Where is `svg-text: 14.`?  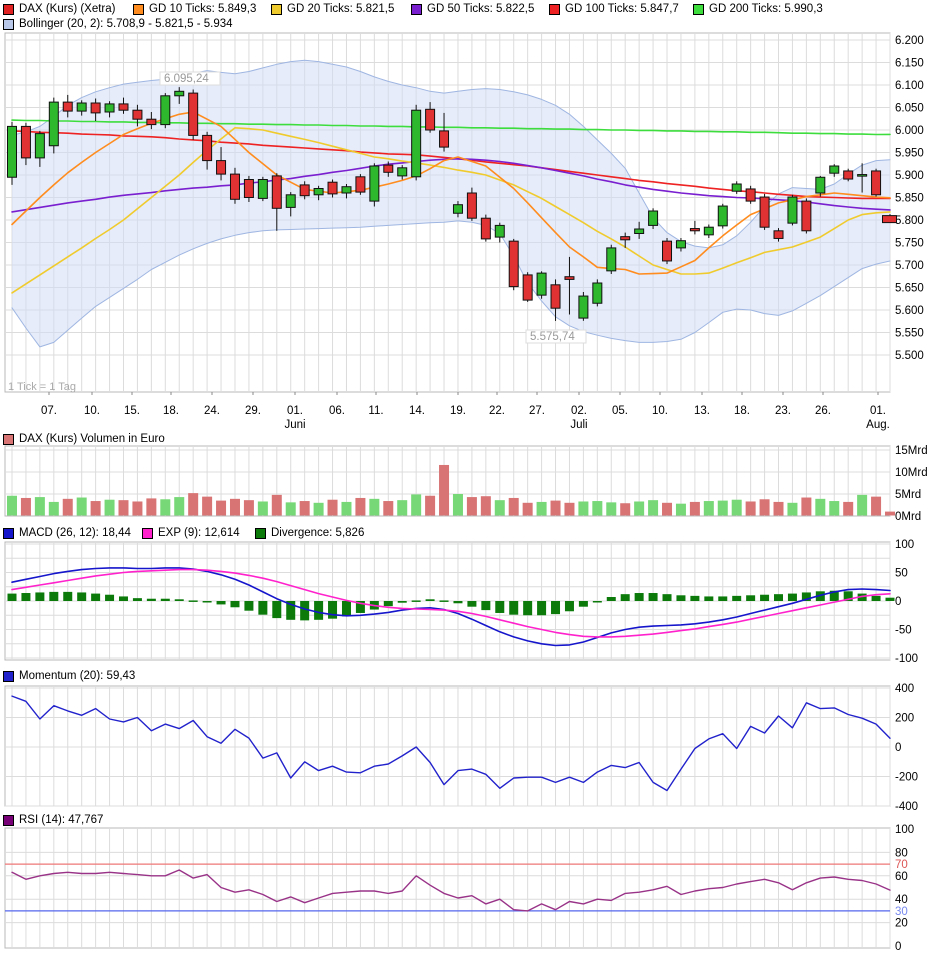
svg-text: 14. is located at coordinates (417, 411).